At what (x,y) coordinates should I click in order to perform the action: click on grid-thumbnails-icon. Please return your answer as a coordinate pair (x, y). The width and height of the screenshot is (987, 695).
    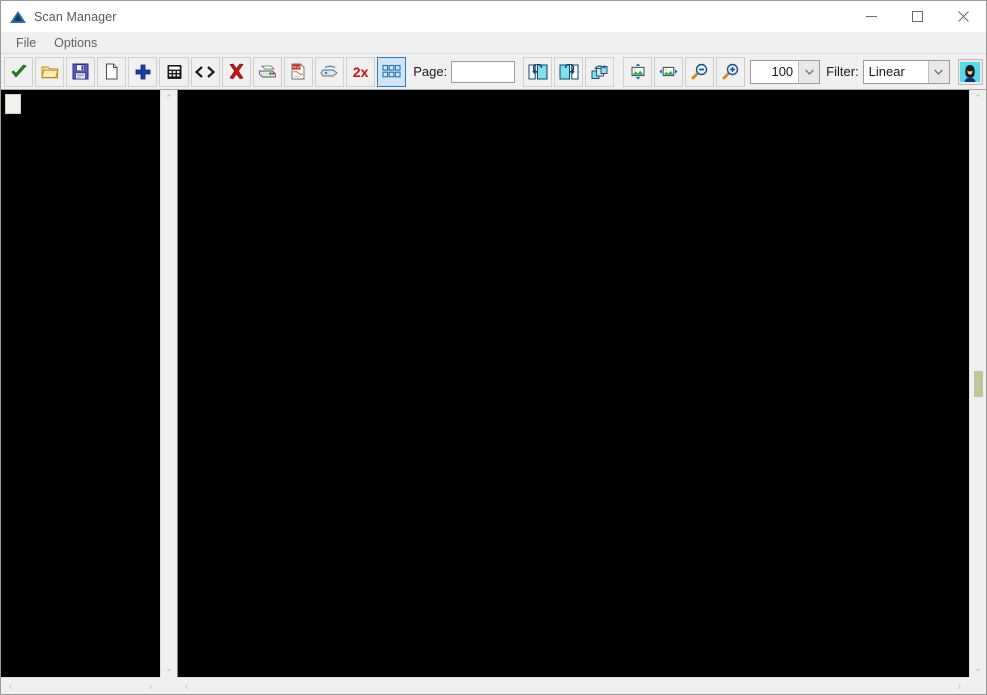
    Looking at the image, I should click on (391, 71).